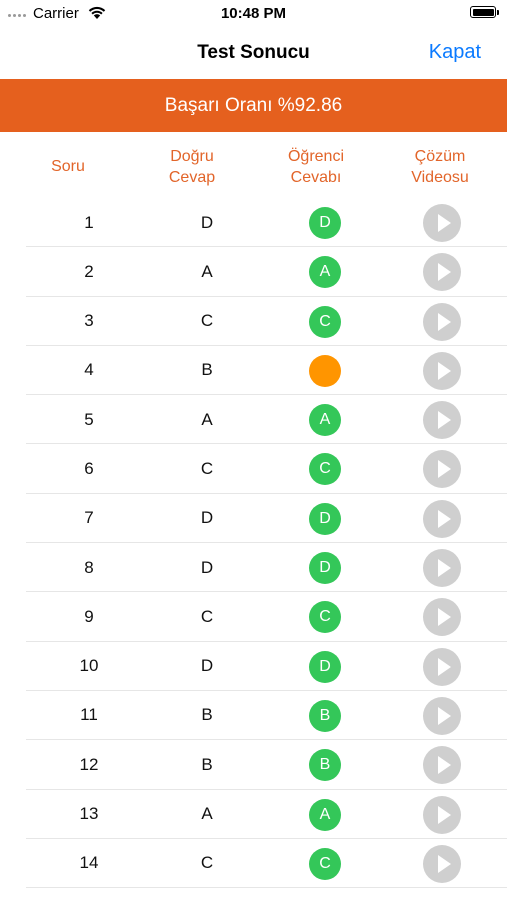  Describe the element at coordinates (266, 814) in the screenshot. I see `table-row: 13 A A` at that location.